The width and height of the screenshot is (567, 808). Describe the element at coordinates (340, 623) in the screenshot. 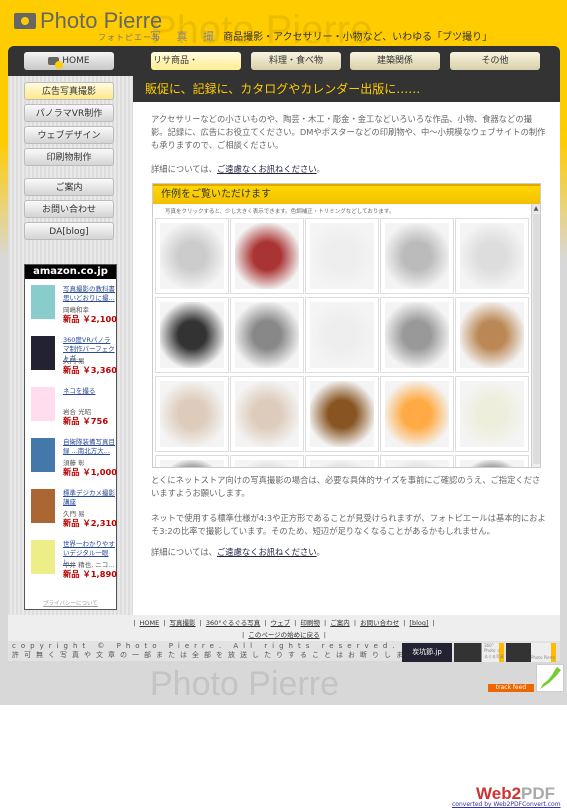

I see `footer-link: ご案内` at that location.